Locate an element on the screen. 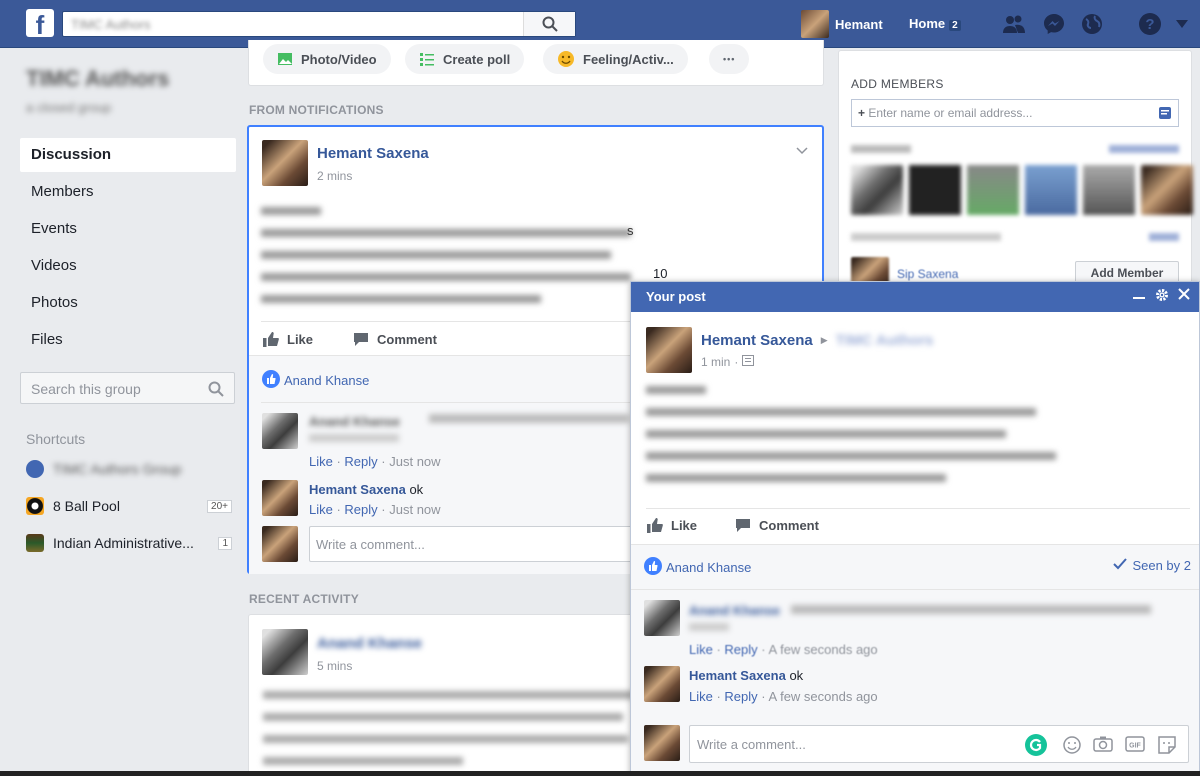 Image resolution: width=1200 pixels, height=776 pixels. post-body-blurred is located at coordinates (451, 254).